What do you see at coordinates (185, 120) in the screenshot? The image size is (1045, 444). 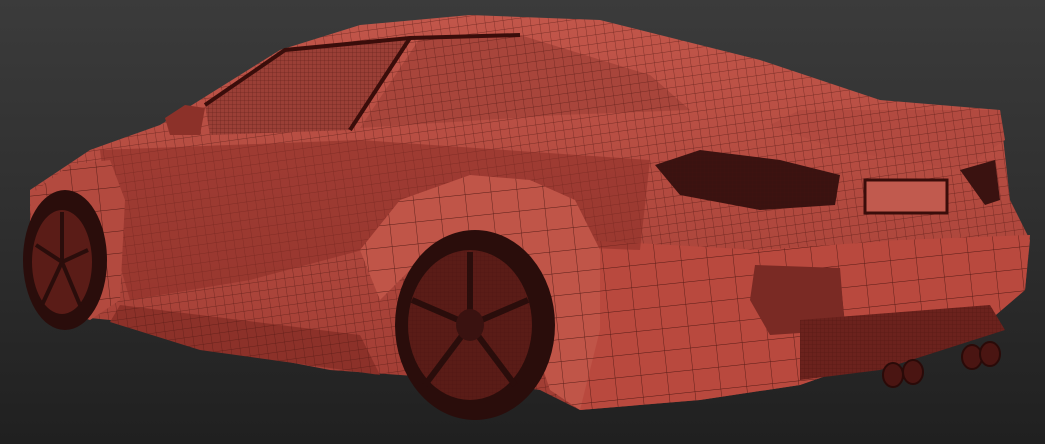 I see `side-mirror` at bounding box center [185, 120].